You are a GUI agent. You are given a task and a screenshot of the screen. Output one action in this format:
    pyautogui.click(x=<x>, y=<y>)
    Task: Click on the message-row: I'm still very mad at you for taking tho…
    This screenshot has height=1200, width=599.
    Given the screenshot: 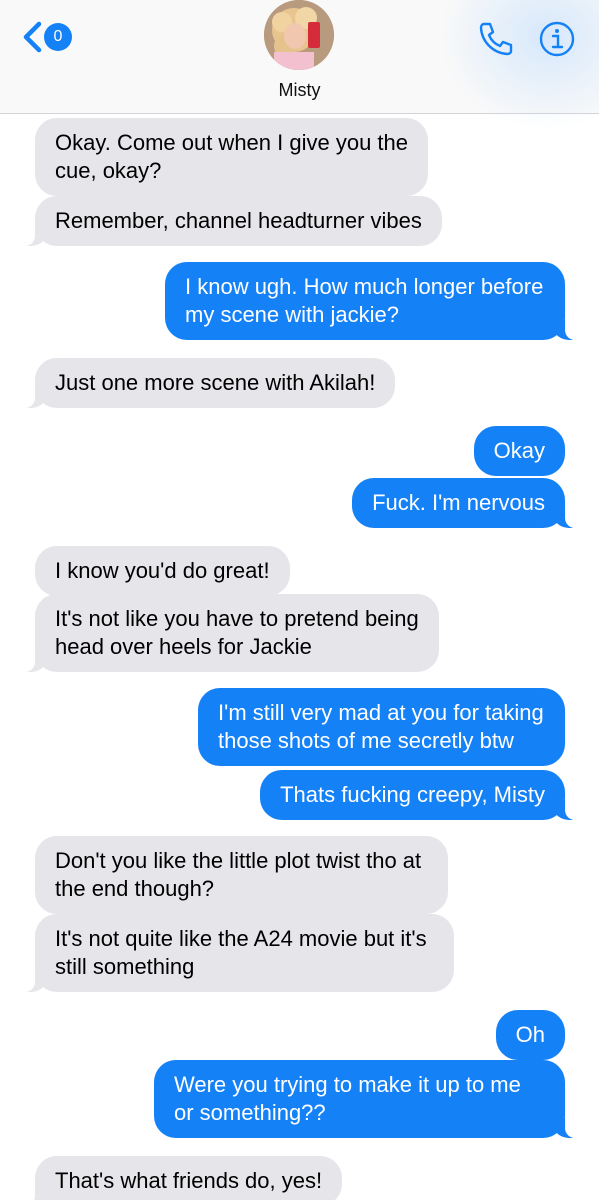 What is the action you would take?
    pyautogui.click(x=381, y=727)
    